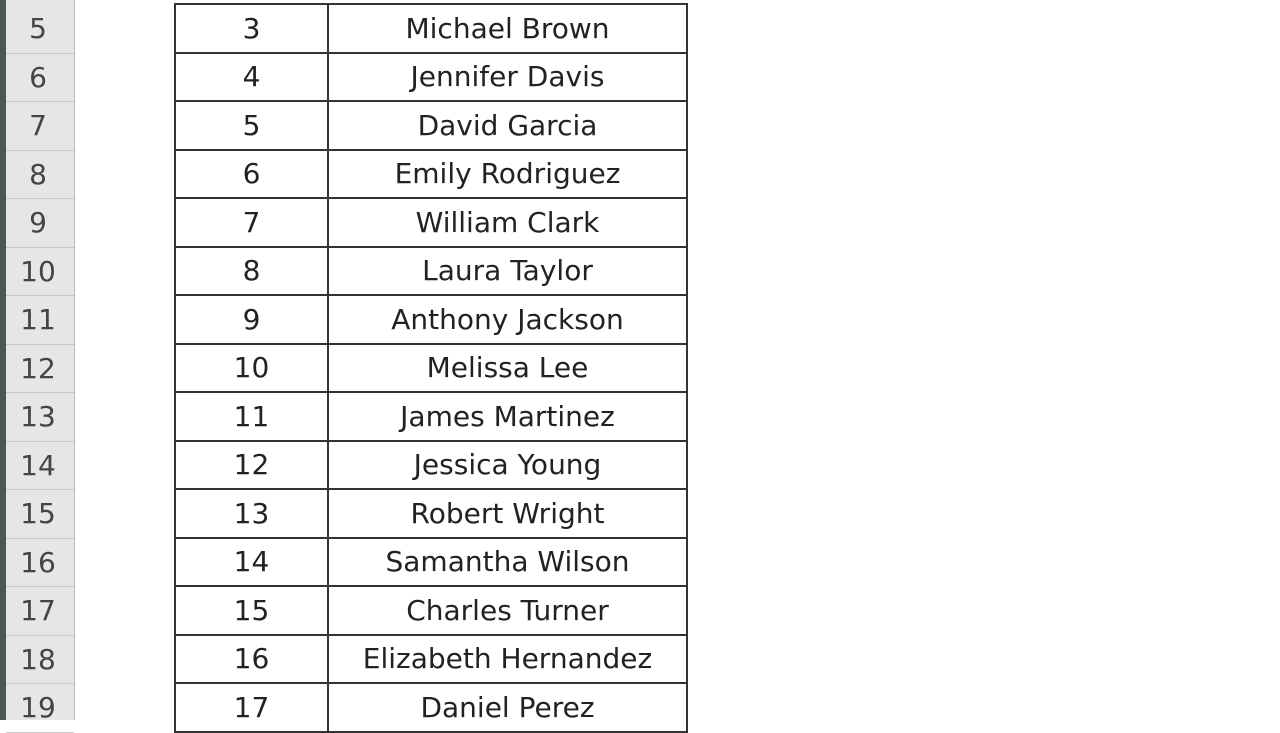  I want to click on name-cell: Samantha Wilson, so click(507, 562).